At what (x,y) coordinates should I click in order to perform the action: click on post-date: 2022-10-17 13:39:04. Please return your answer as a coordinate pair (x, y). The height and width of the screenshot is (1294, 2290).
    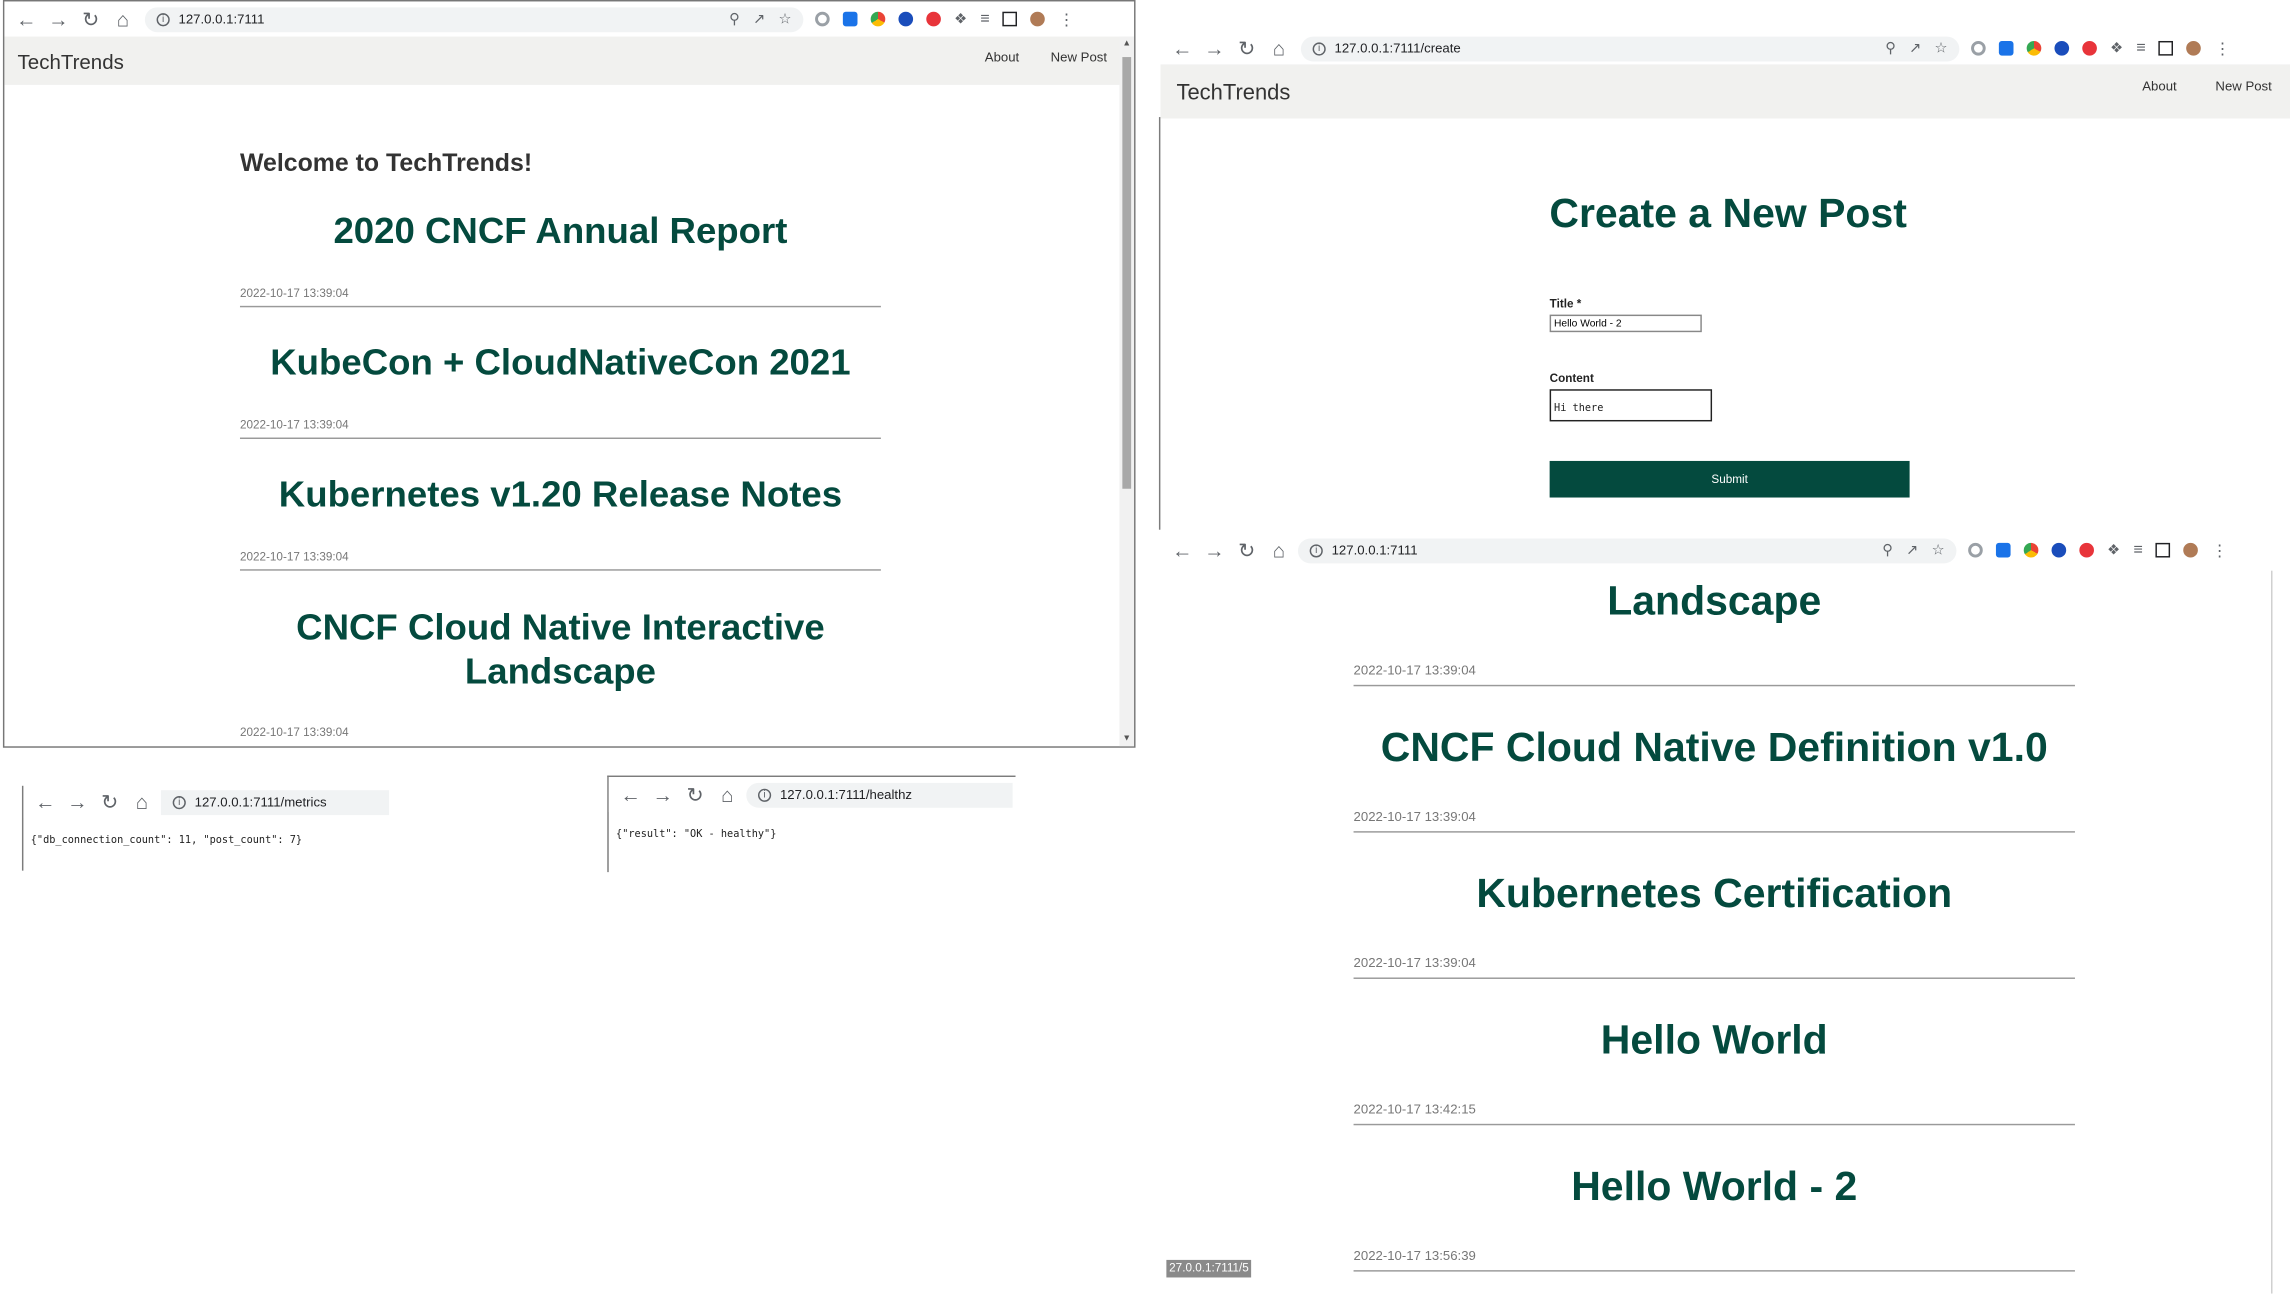
    Looking at the image, I should click on (1414, 963).